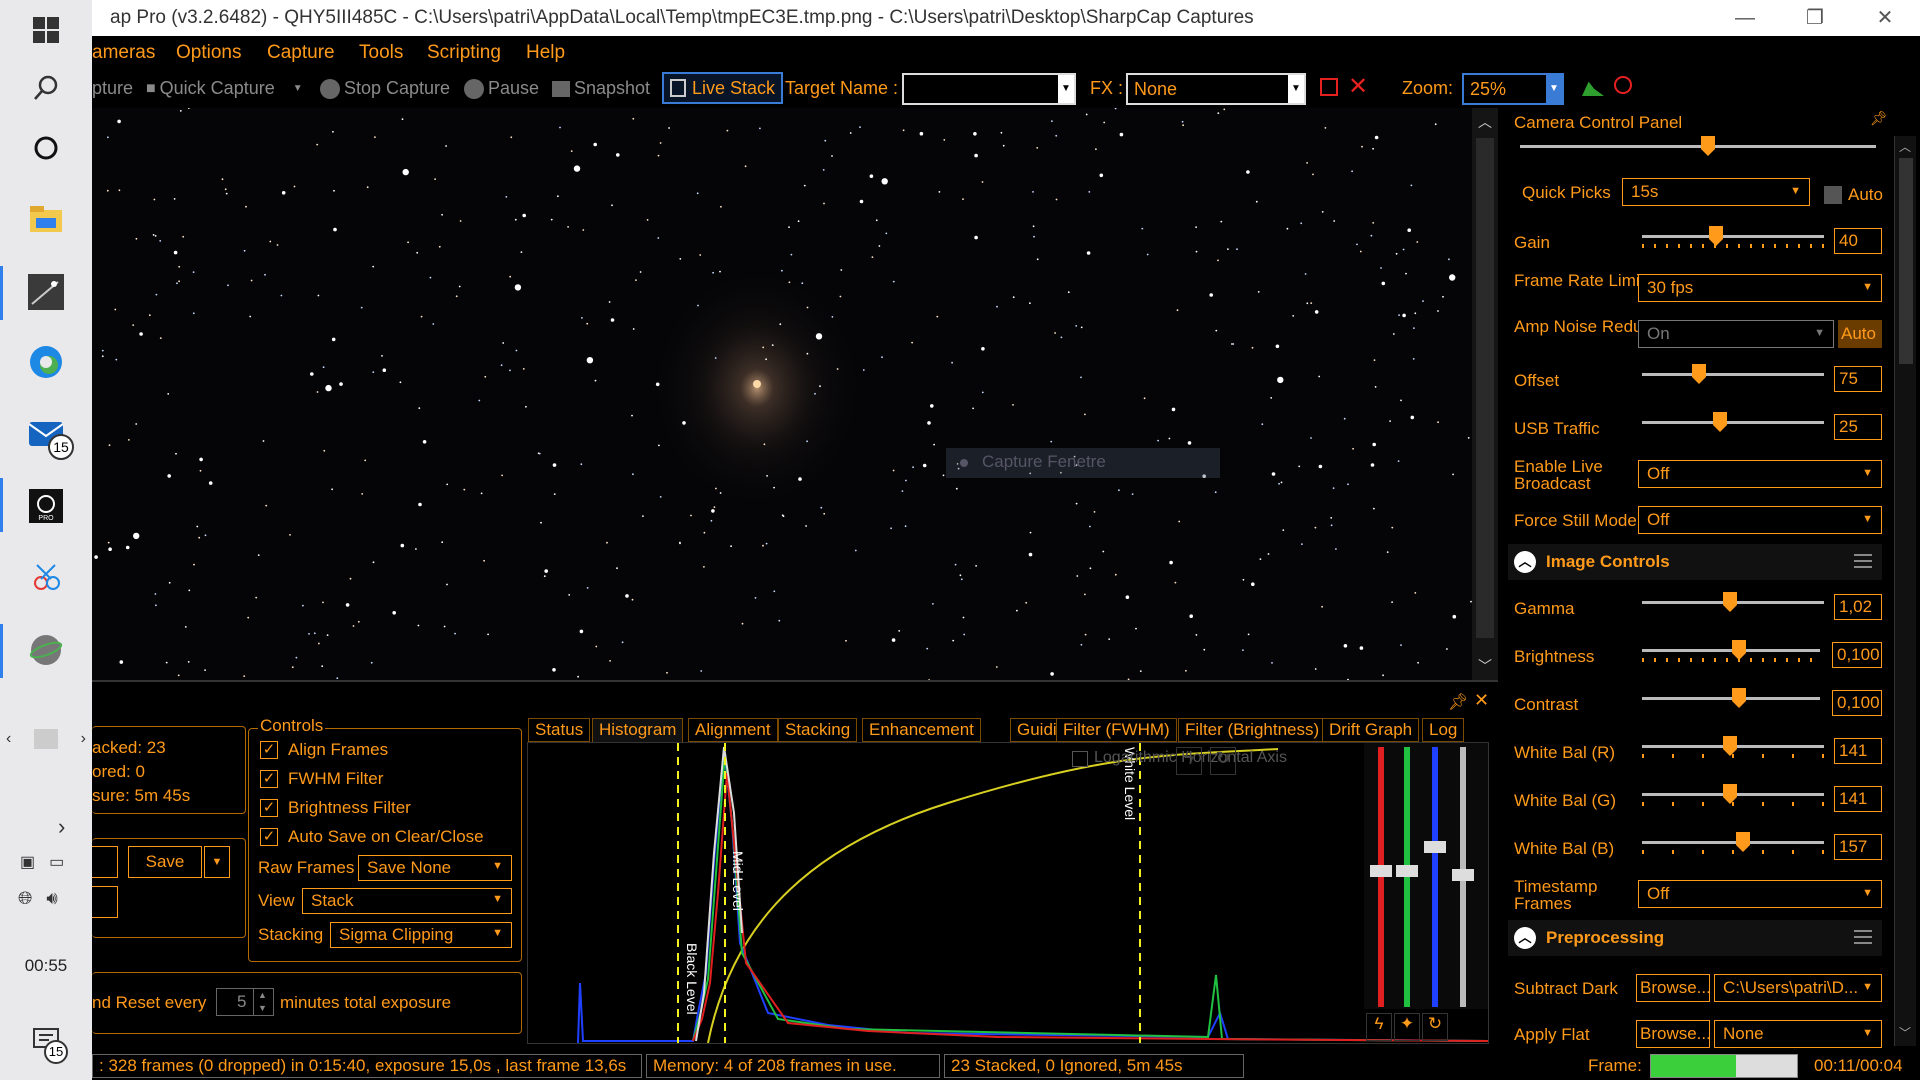 This screenshot has width=1920, height=1080. Describe the element at coordinates (1858, 427) in the screenshot. I see `usb-traffic-value: 25` at that location.